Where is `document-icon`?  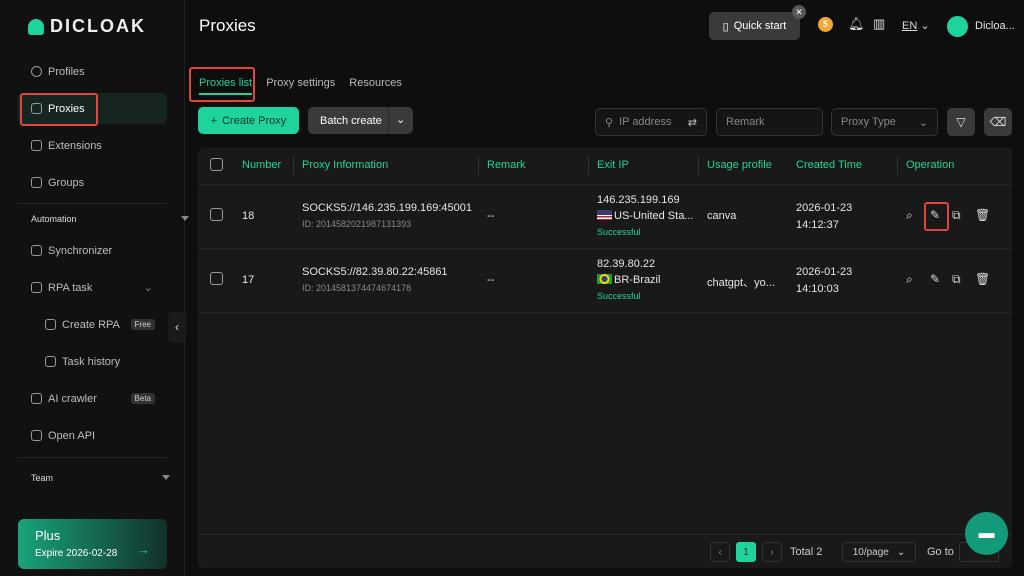
document-icon is located at coordinates (50, 361).